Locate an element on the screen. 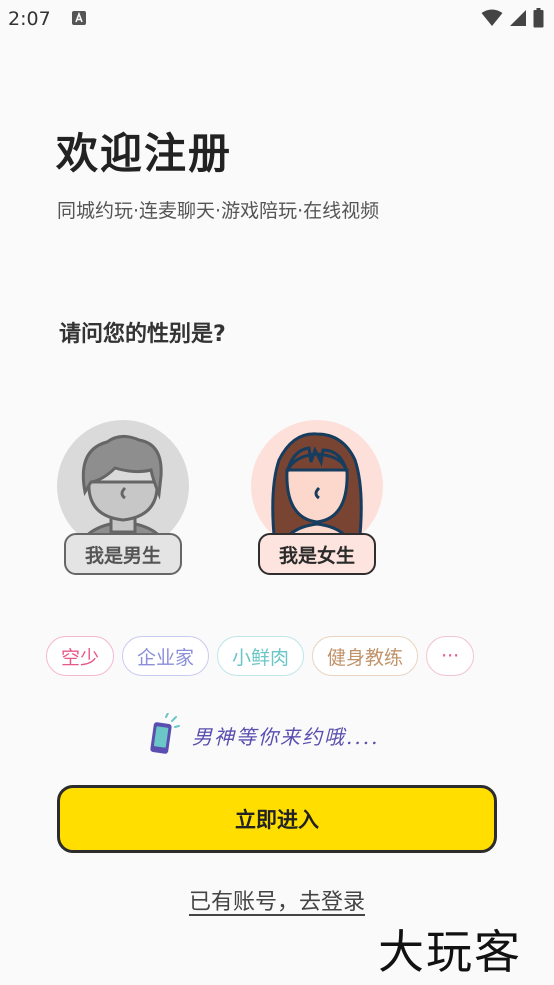 This screenshot has width=554, height=985. watermark: 大玩客 is located at coordinates (450, 952).